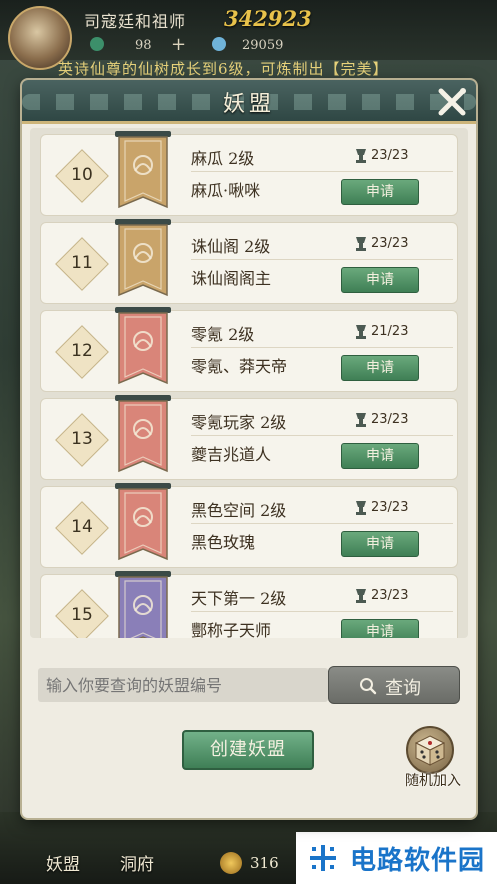 This screenshot has width=497, height=884. What do you see at coordinates (264, 863) in the screenshot?
I see `coin-value: 316` at bounding box center [264, 863].